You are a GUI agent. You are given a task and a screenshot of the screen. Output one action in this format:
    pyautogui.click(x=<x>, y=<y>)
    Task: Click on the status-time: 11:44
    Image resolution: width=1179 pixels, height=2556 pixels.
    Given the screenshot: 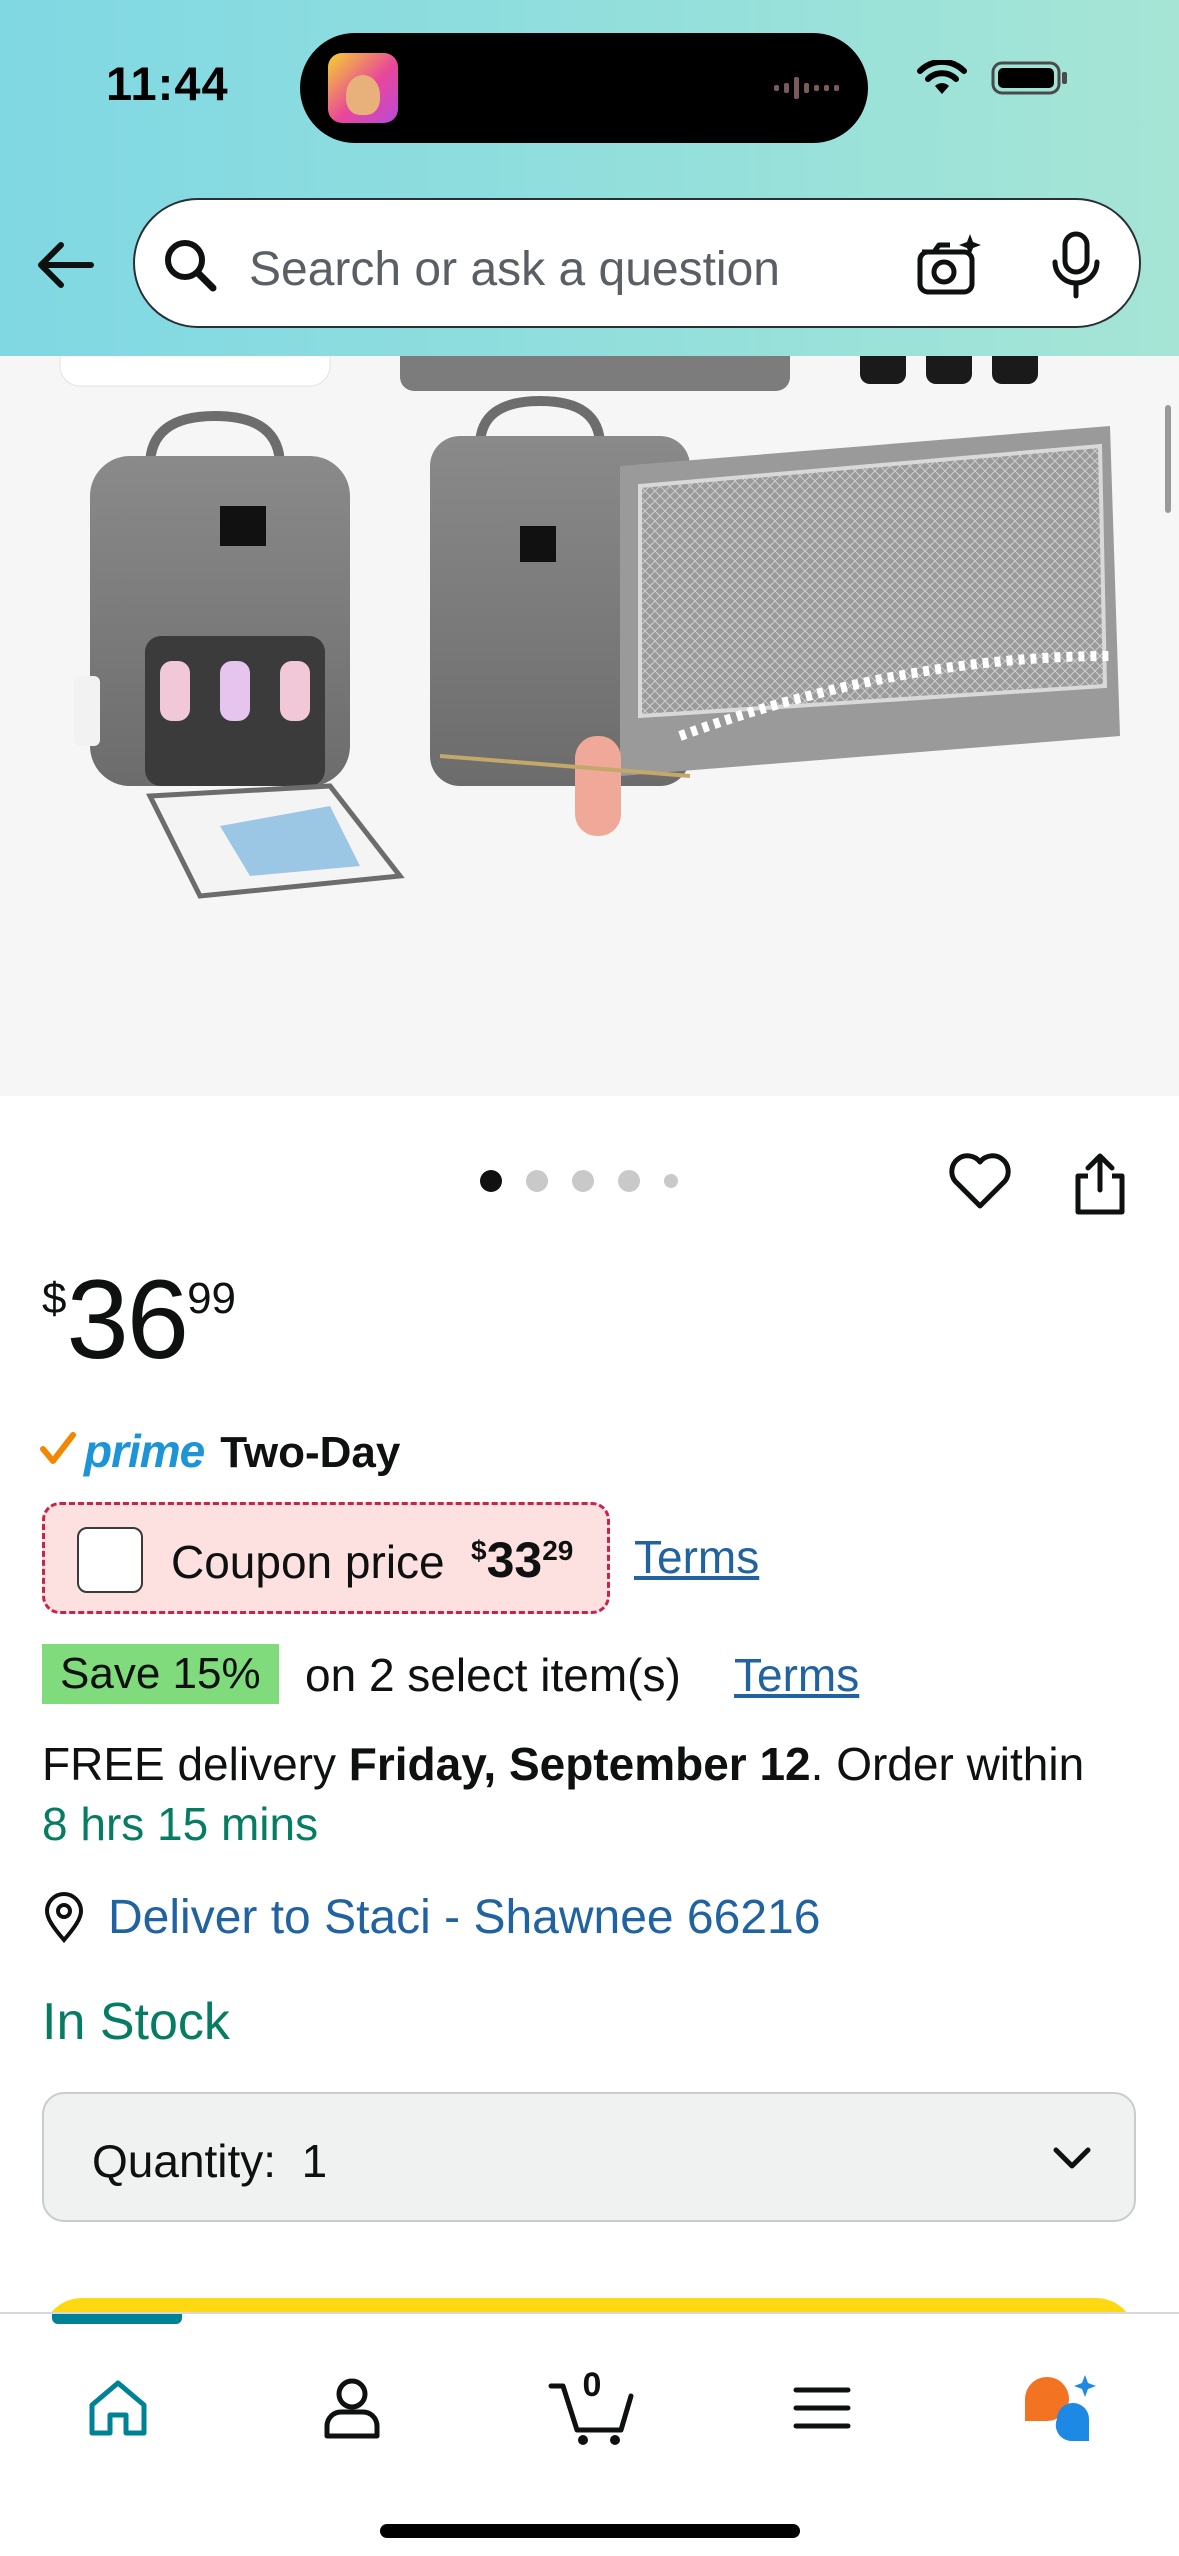 What is the action you would take?
    pyautogui.click(x=167, y=83)
    